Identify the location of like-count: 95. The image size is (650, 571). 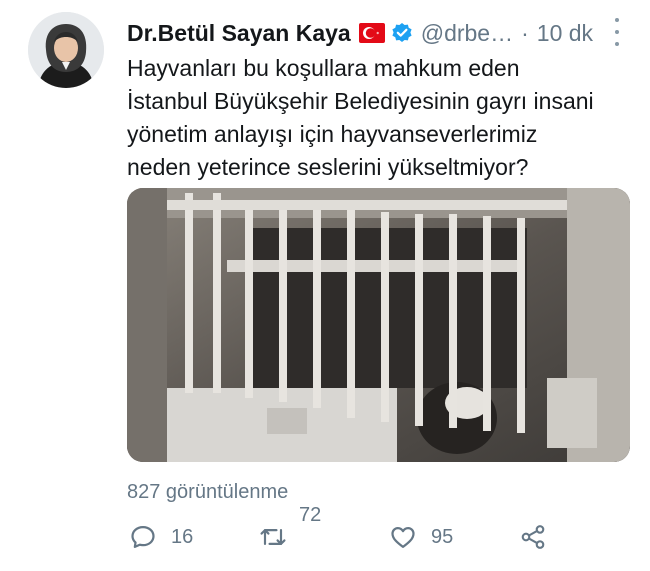
(442, 536).